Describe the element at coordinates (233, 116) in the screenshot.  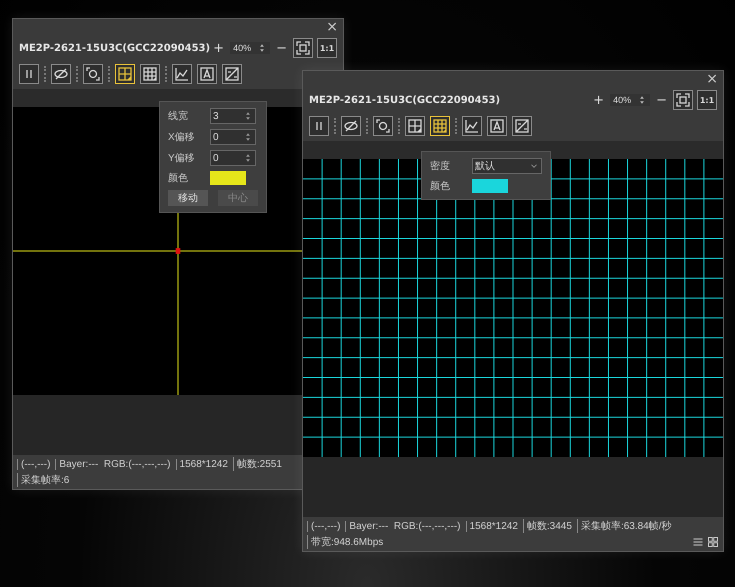
I see `number-field: 3` at that location.